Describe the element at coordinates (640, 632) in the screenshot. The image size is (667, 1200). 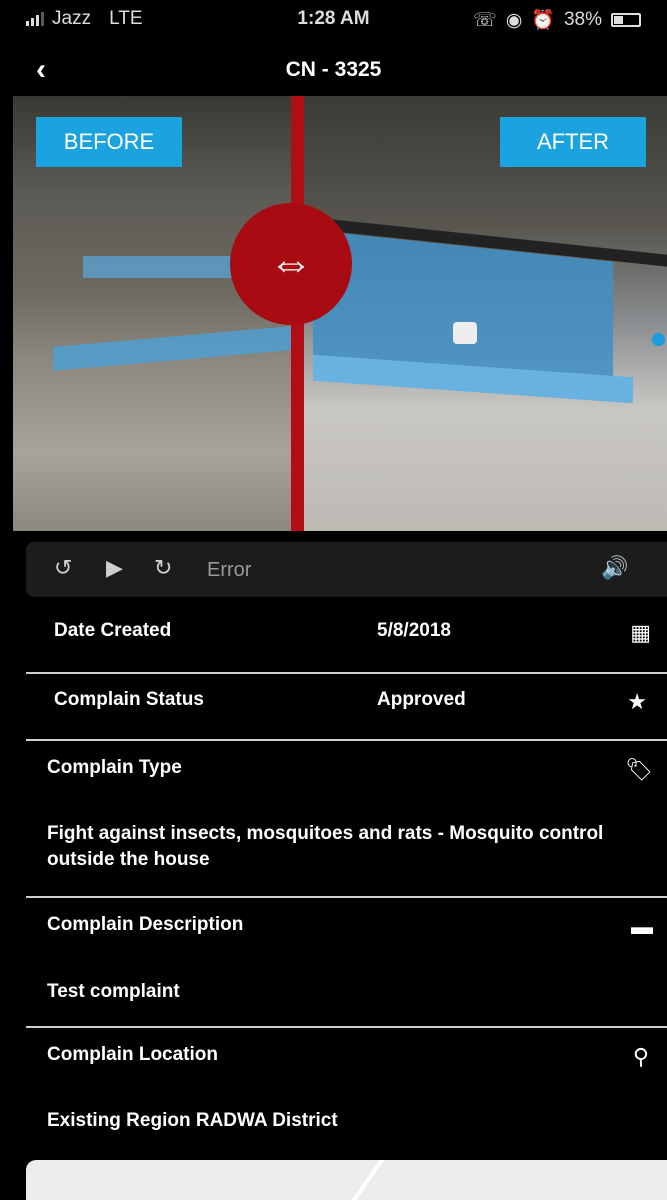
I see `calendar-icon: ▦` at that location.